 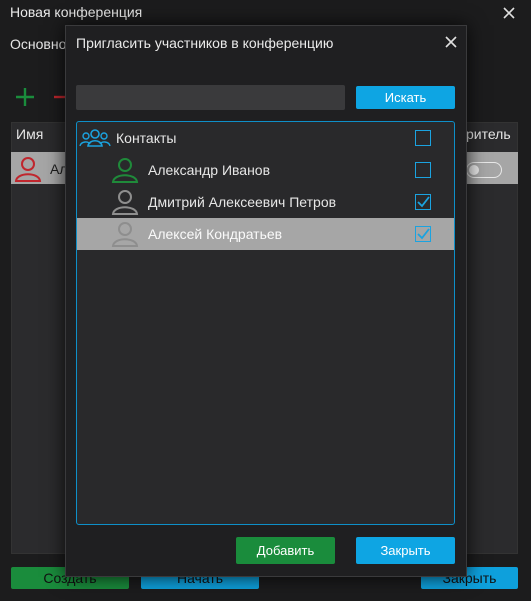 I want to click on search-button: Искать, so click(x=405, y=97).